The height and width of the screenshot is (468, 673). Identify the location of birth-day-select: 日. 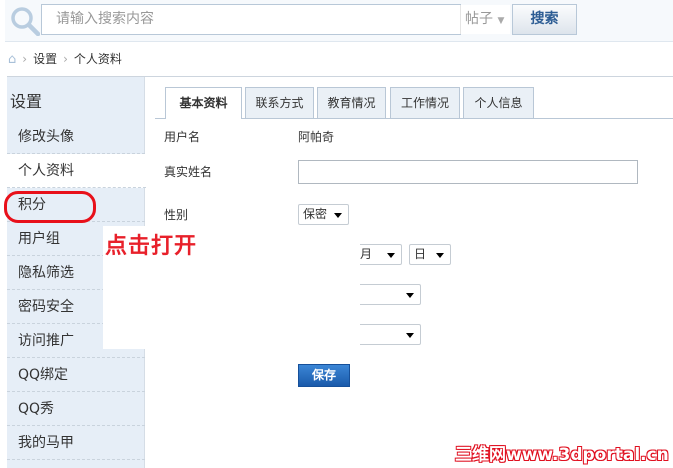
(430, 254).